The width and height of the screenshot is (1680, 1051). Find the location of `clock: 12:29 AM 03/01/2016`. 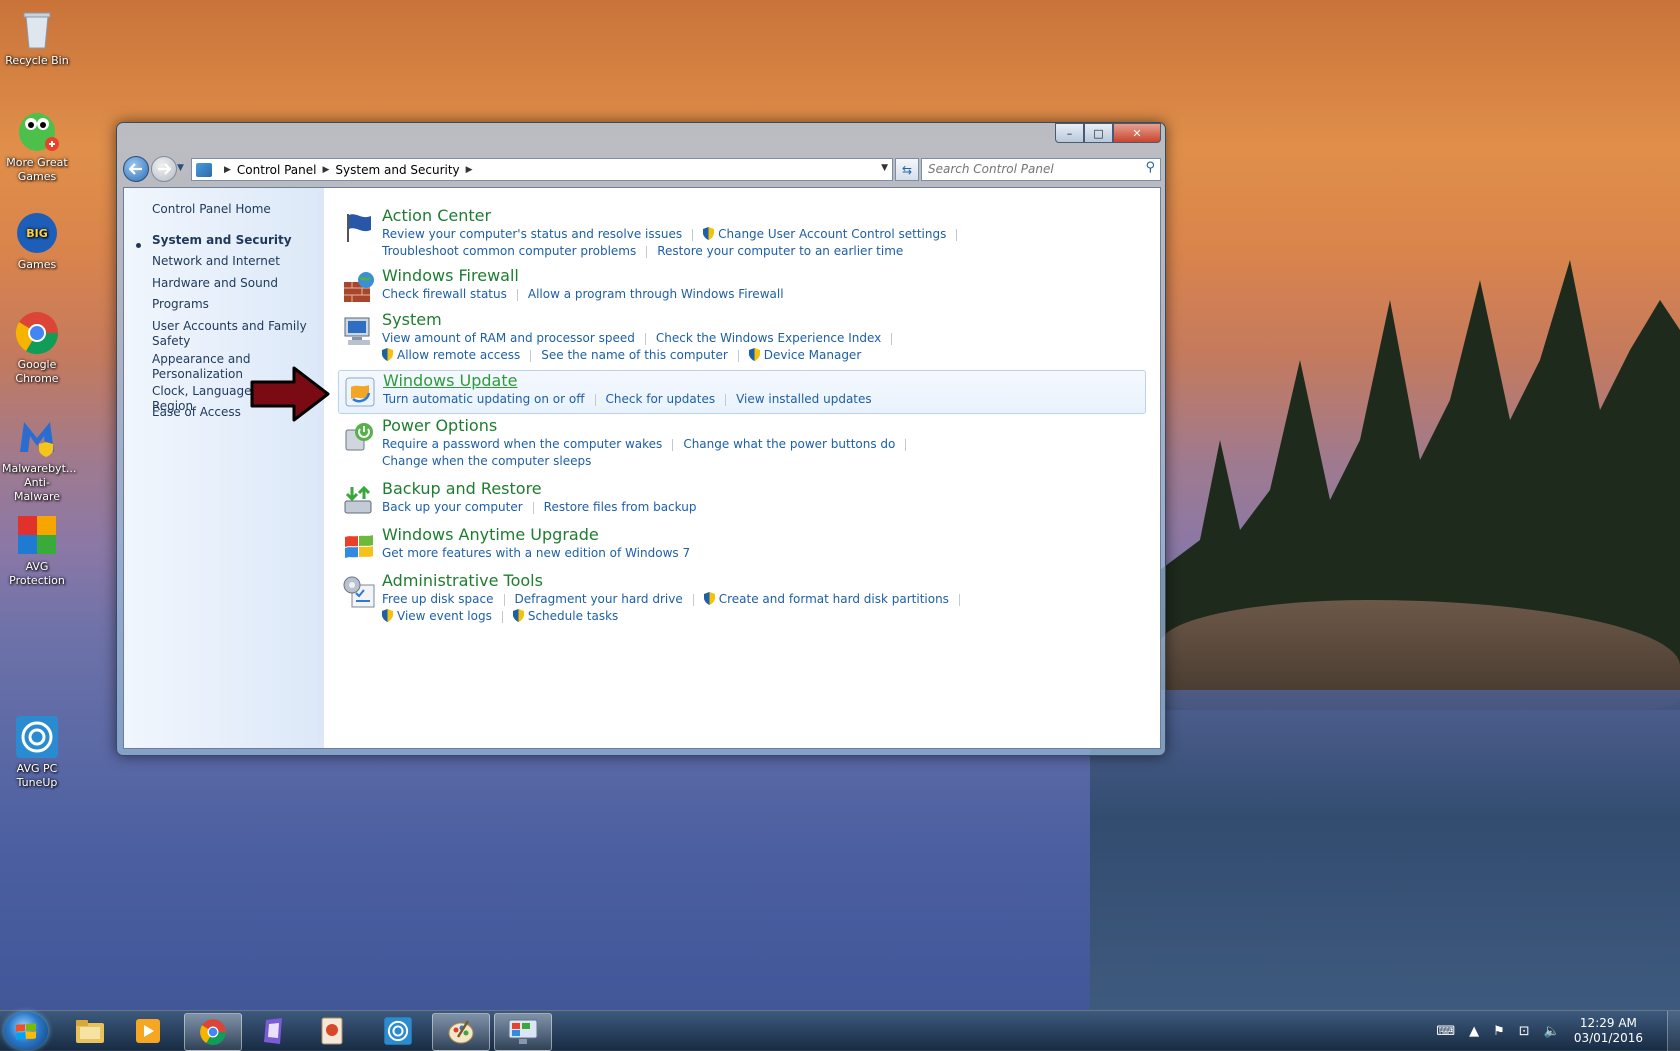

clock: 12:29 AM 03/01/2016 is located at coordinates (1608, 1031).